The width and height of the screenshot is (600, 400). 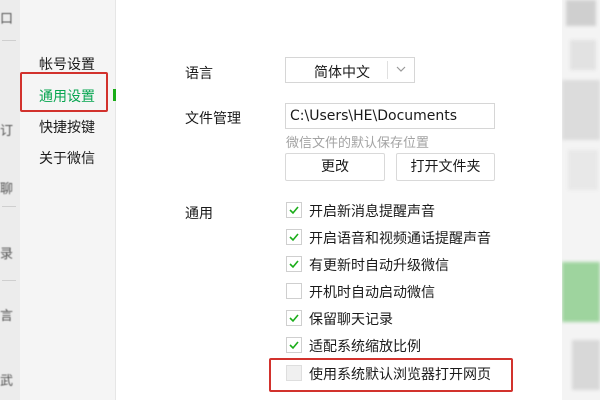 I want to click on language-label: 语言, so click(x=199, y=74).